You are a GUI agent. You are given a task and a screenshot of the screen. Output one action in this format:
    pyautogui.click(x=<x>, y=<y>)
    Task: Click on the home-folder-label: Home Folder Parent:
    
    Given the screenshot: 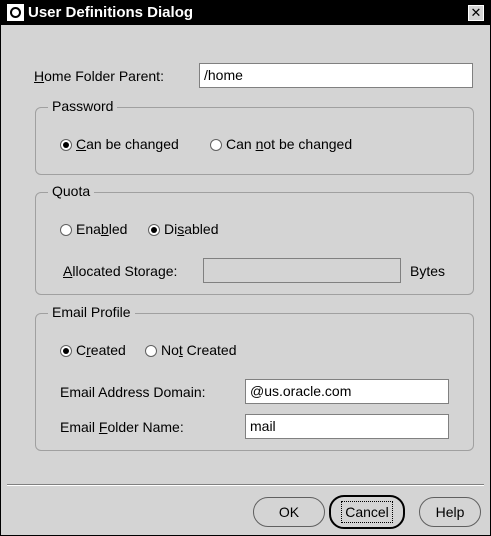 What is the action you would take?
    pyautogui.click(x=99, y=76)
    